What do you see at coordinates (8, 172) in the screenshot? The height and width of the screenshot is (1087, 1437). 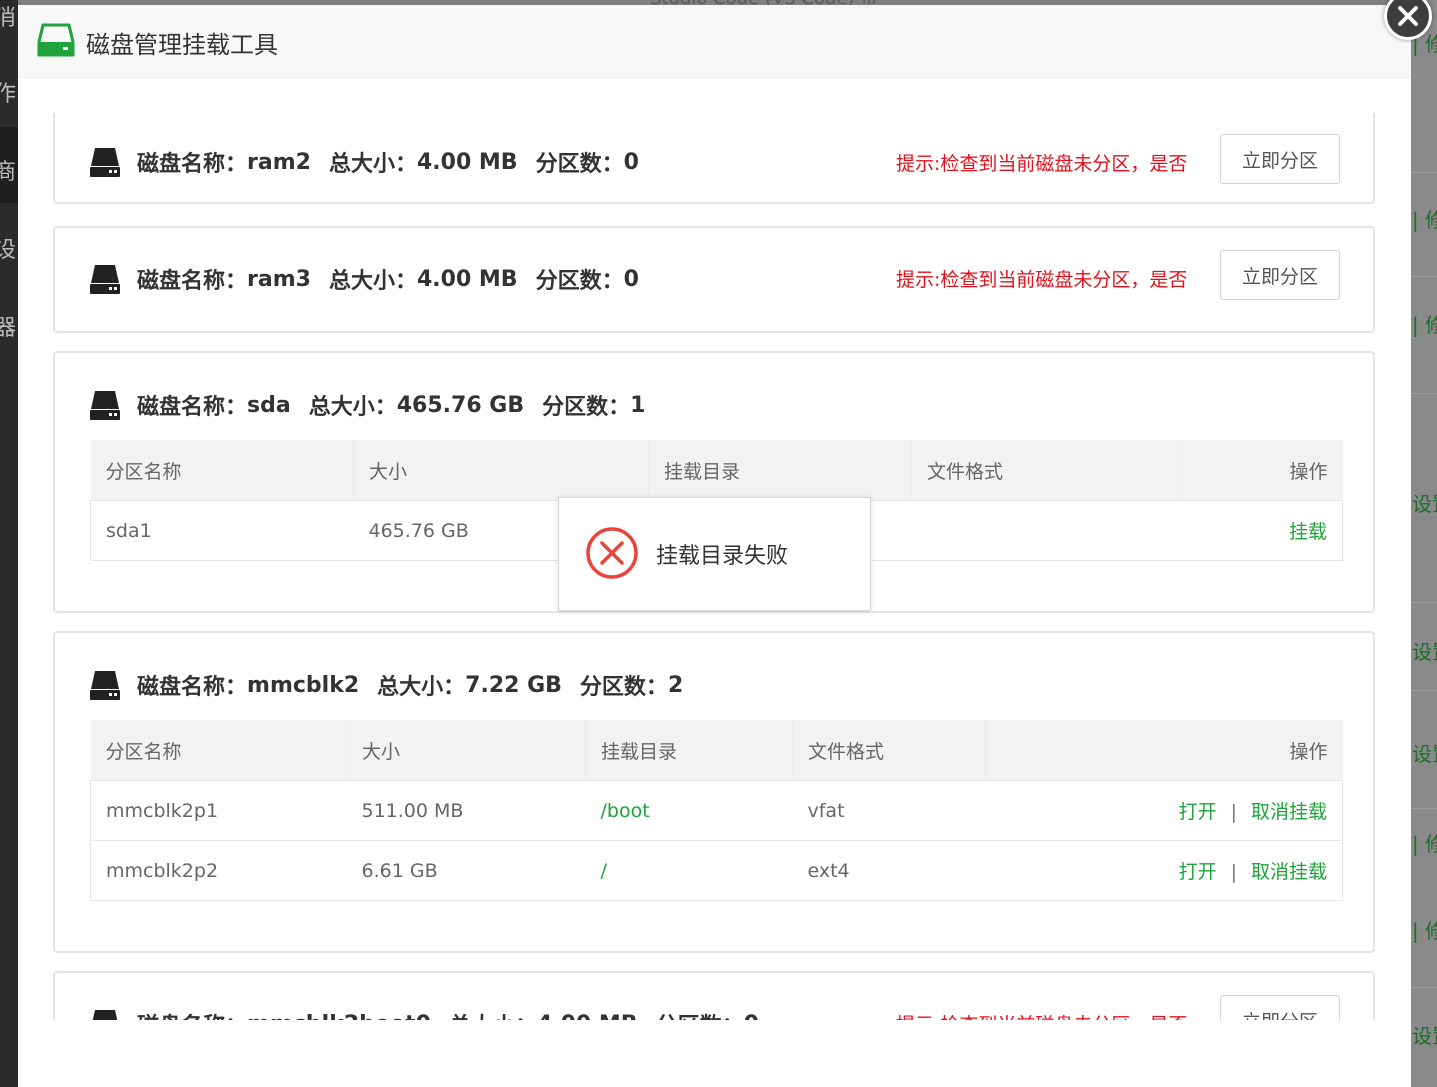 I see `background-sidebar-text: 商` at bounding box center [8, 172].